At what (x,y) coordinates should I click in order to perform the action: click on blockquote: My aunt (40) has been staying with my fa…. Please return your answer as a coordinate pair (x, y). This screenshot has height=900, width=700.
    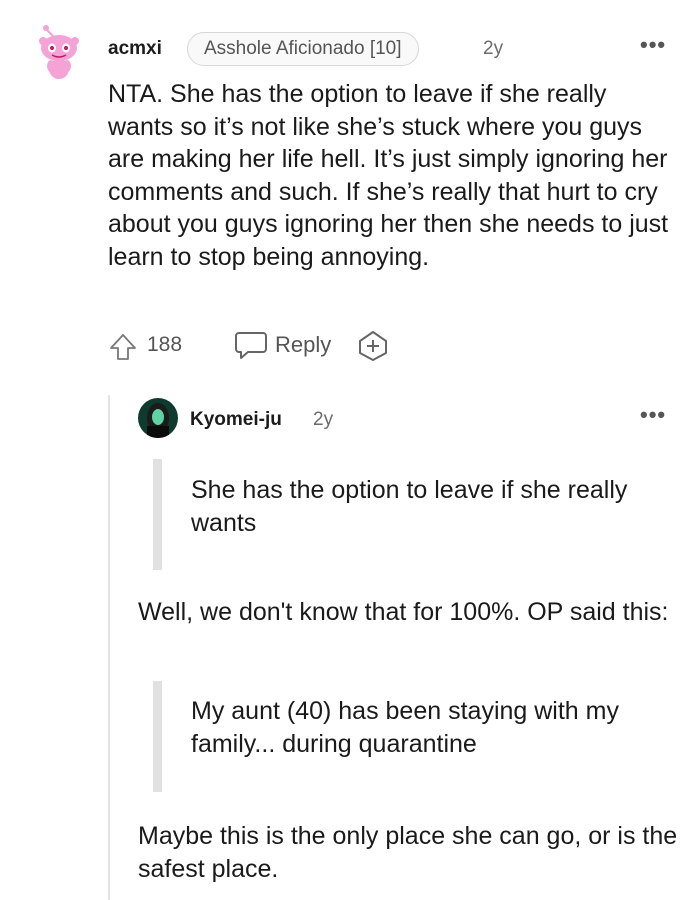
    Looking at the image, I should click on (405, 727).